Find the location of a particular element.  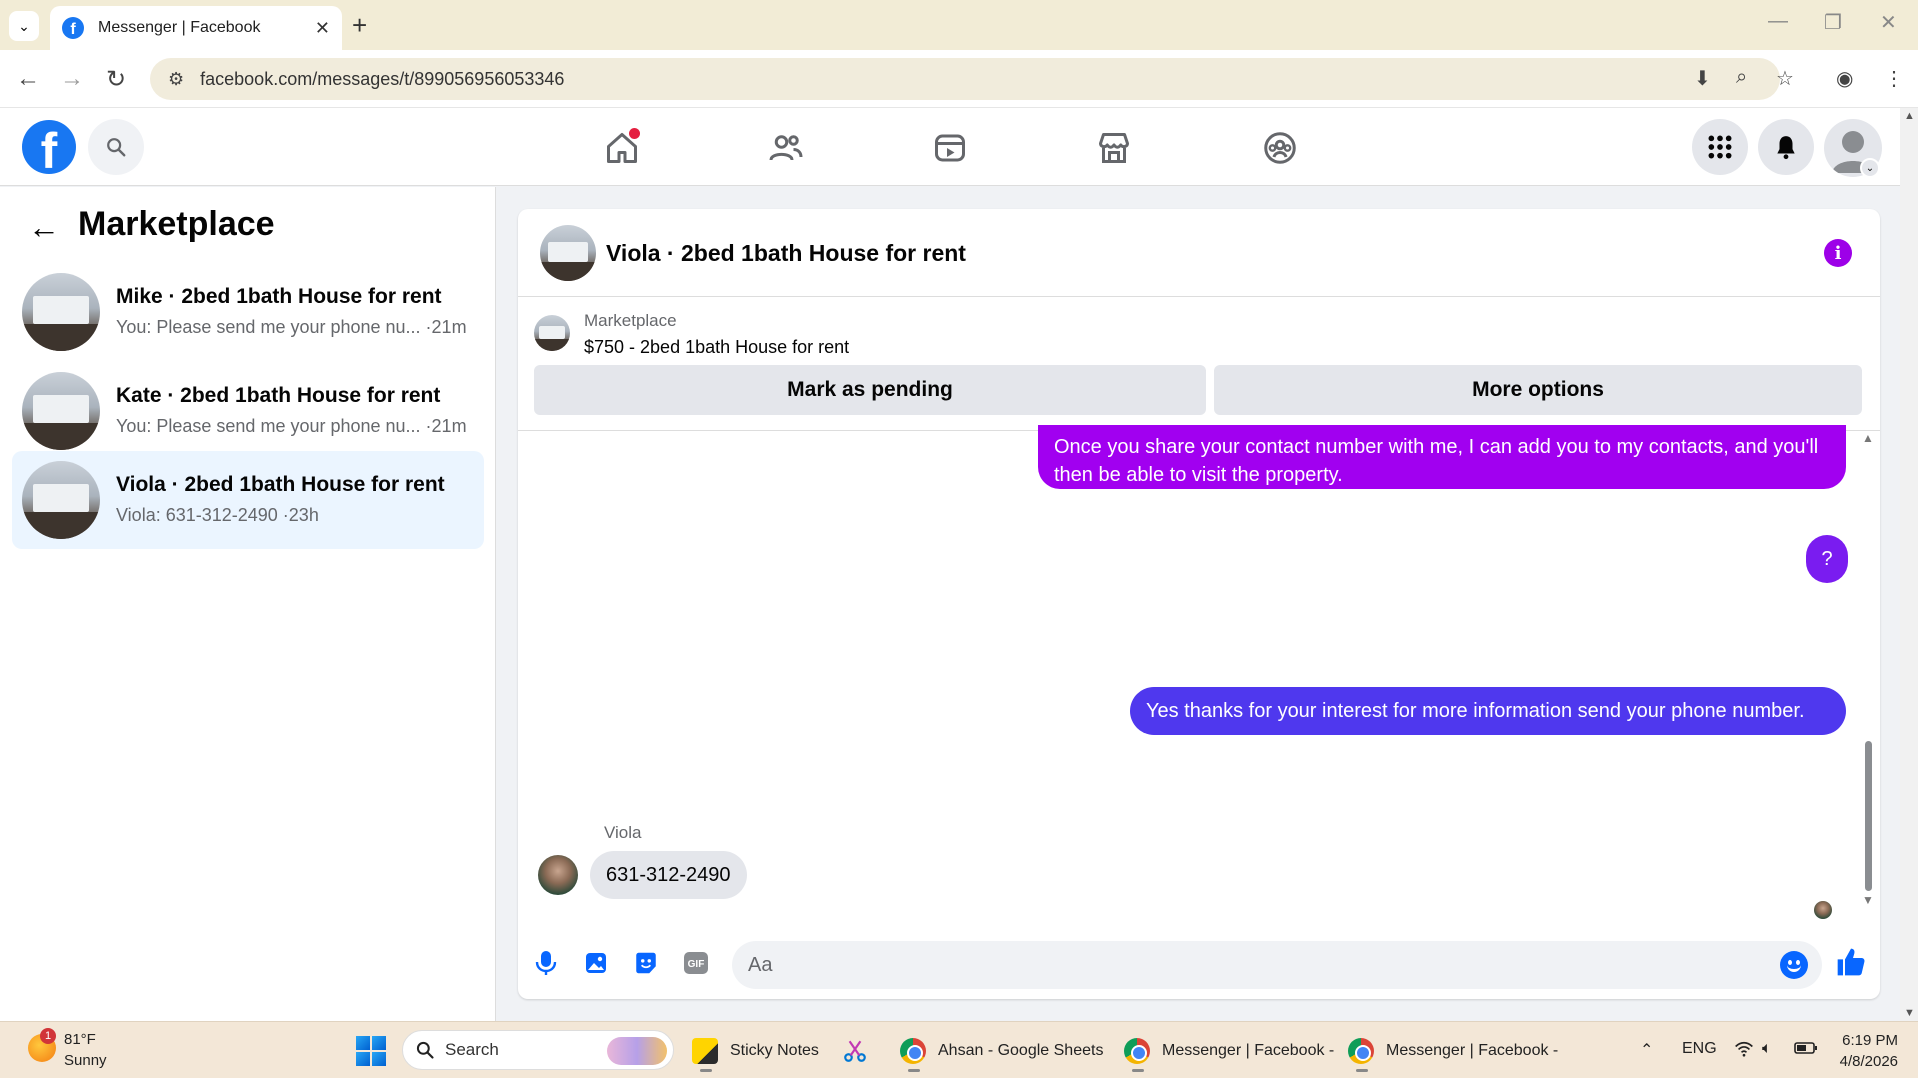

mark-as-pending-button: Mark as pending is located at coordinates (870, 390).